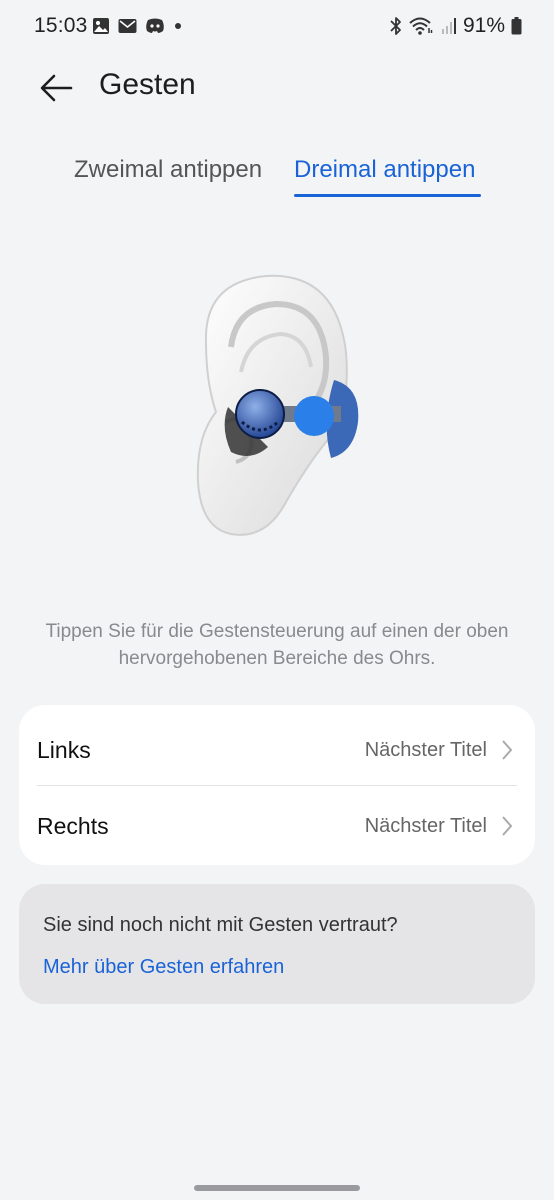 This screenshot has height=1200, width=554. I want to click on page-title: Gesten, so click(147, 84).